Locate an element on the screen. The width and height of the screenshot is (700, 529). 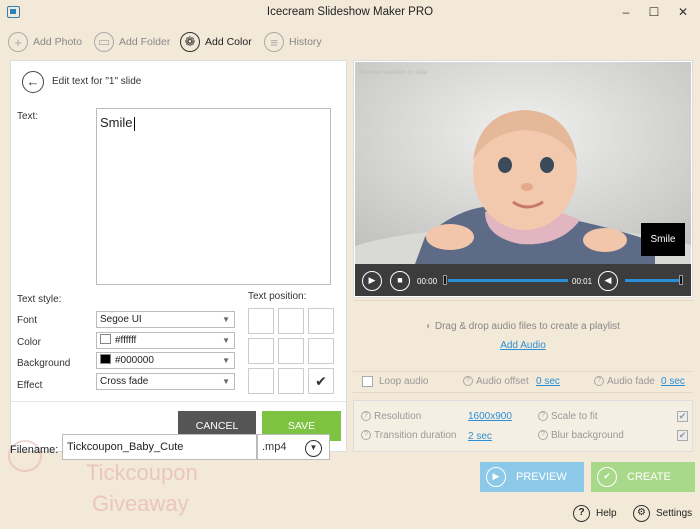
position-middle-center is located at coordinates (291, 351).